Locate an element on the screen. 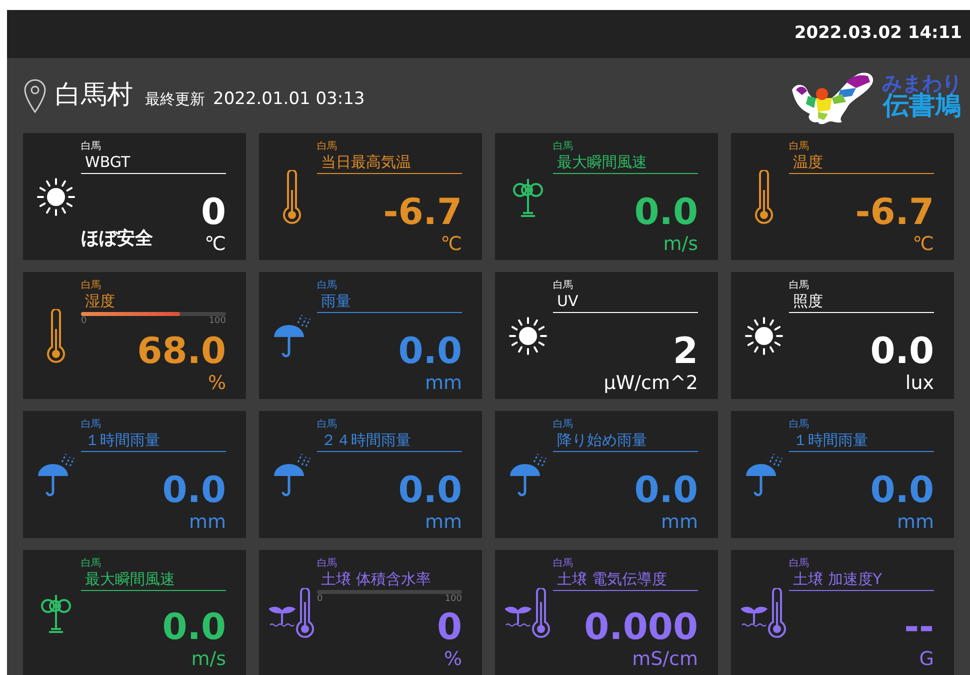  sensor-title: WBGT is located at coordinates (108, 162).